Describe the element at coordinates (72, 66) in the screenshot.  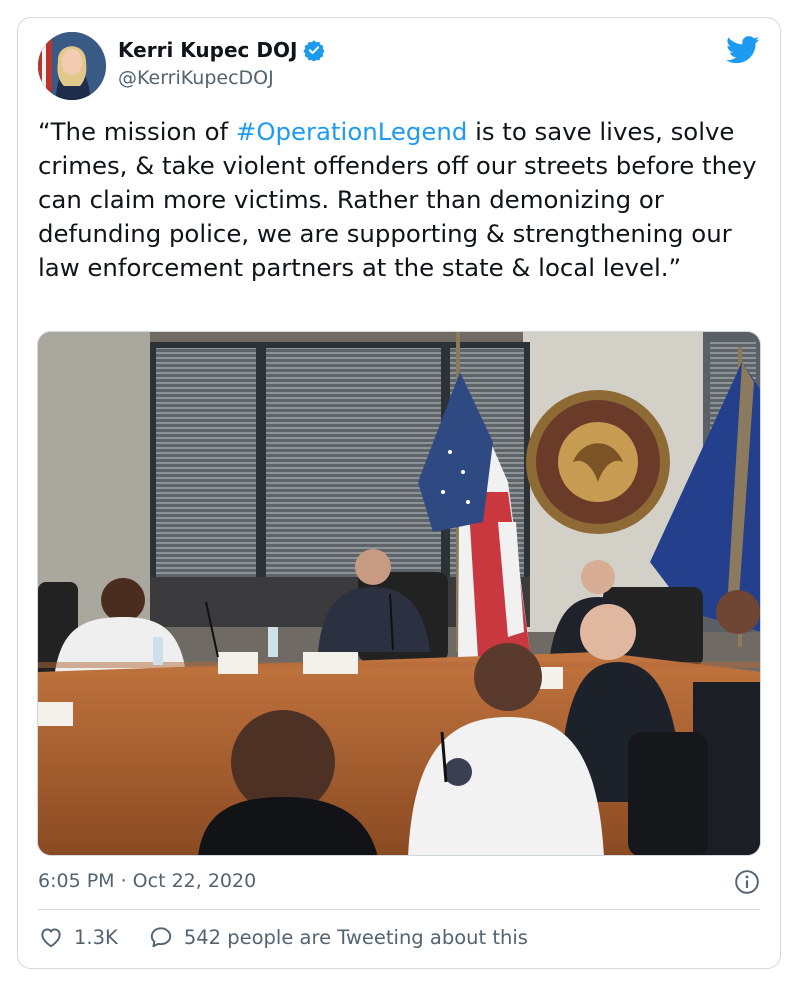
I see `avatar` at that location.